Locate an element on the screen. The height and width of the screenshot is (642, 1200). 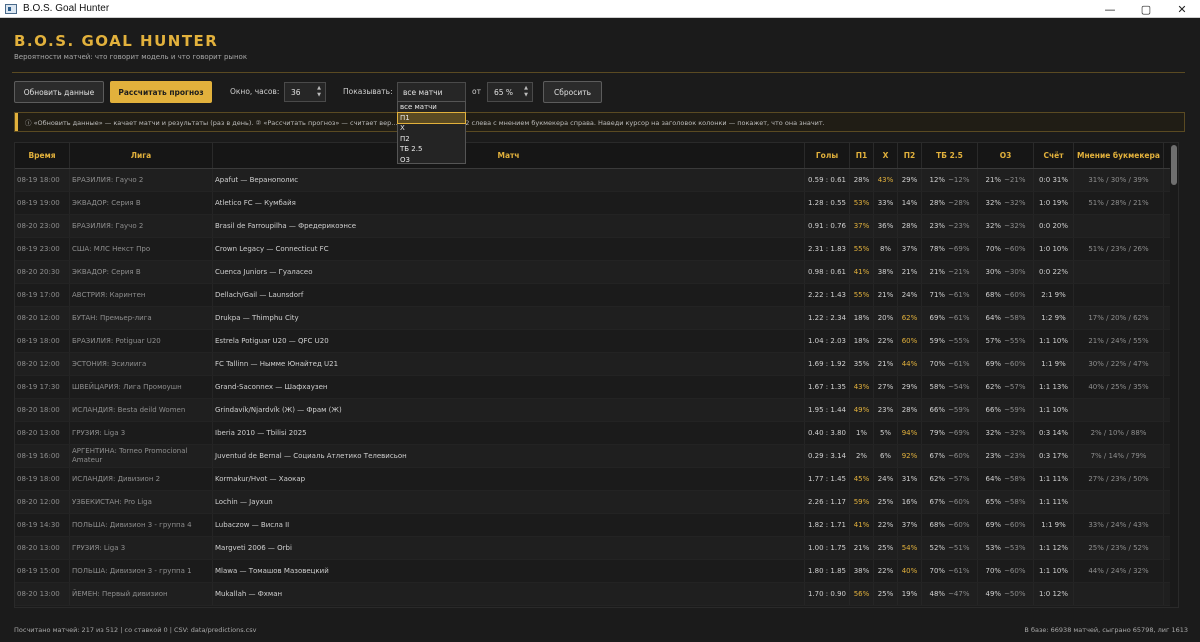
window-titlebar: B.O.S. Goal Hunter — ▢ ✕ is located at coordinates (600, 9).